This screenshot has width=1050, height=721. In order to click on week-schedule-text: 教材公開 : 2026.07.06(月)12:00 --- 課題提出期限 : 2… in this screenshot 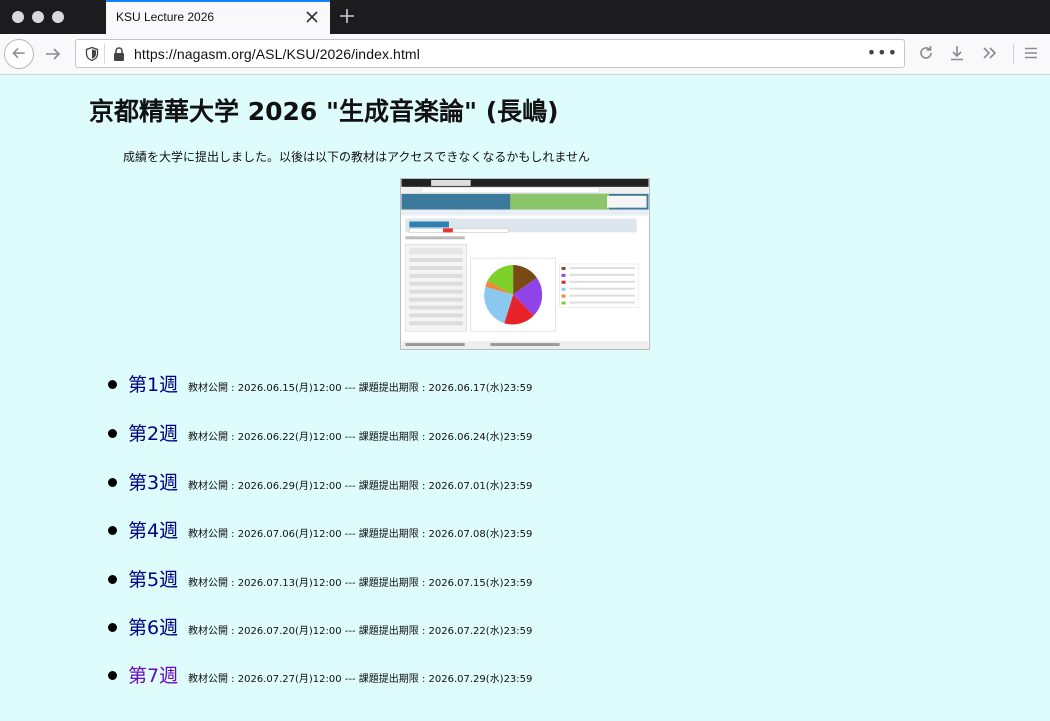, I will do `click(360, 534)`.